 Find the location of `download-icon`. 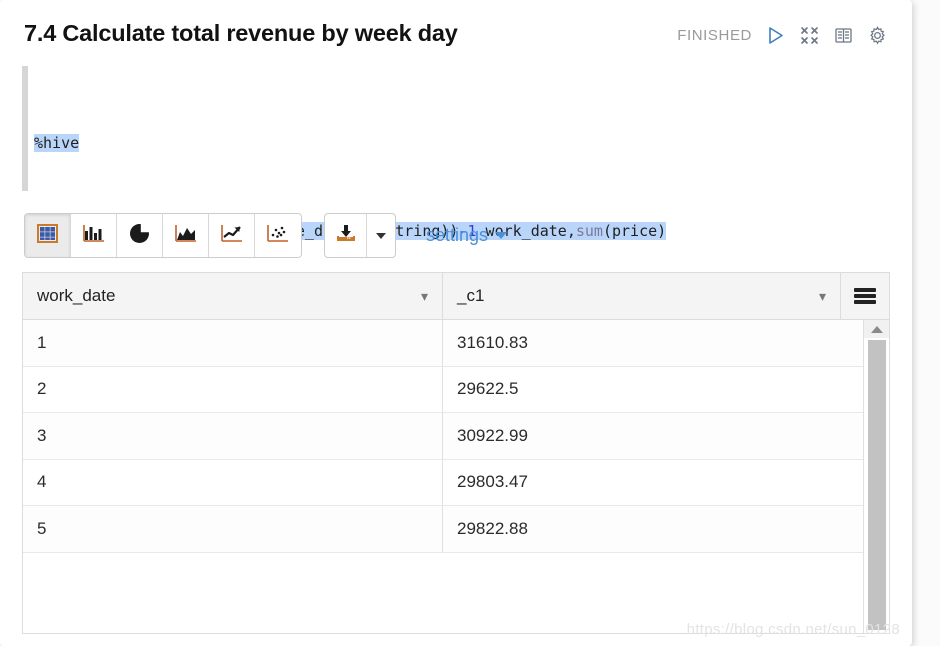

download-icon is located at coordinates (346, 235).